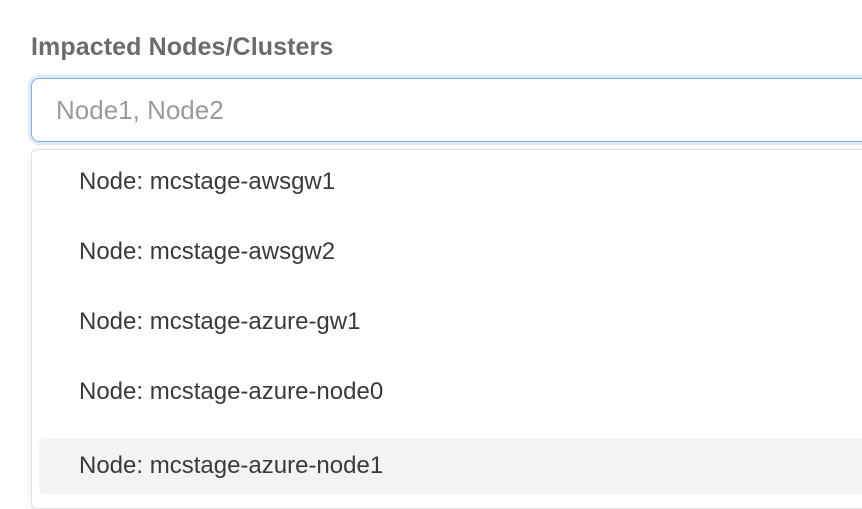 The image size is (862, 509). Describe the element at coordinates (450, 252) in the screenshot. I see `dropdown-option-mcstage-awsgw2: Node: mcstage-awsgw2` at that location.